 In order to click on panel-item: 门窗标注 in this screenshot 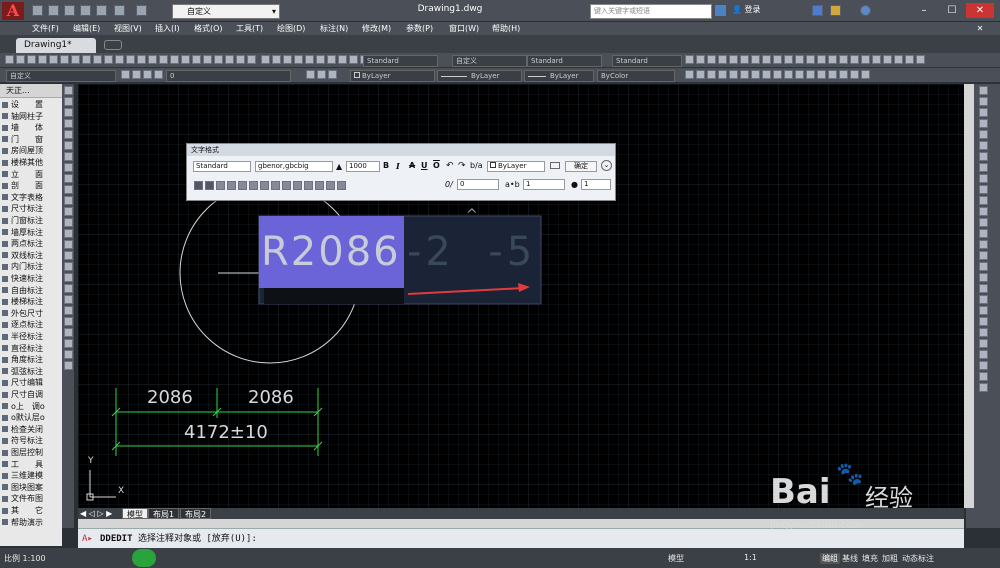, I will do `click(22, 221)`.